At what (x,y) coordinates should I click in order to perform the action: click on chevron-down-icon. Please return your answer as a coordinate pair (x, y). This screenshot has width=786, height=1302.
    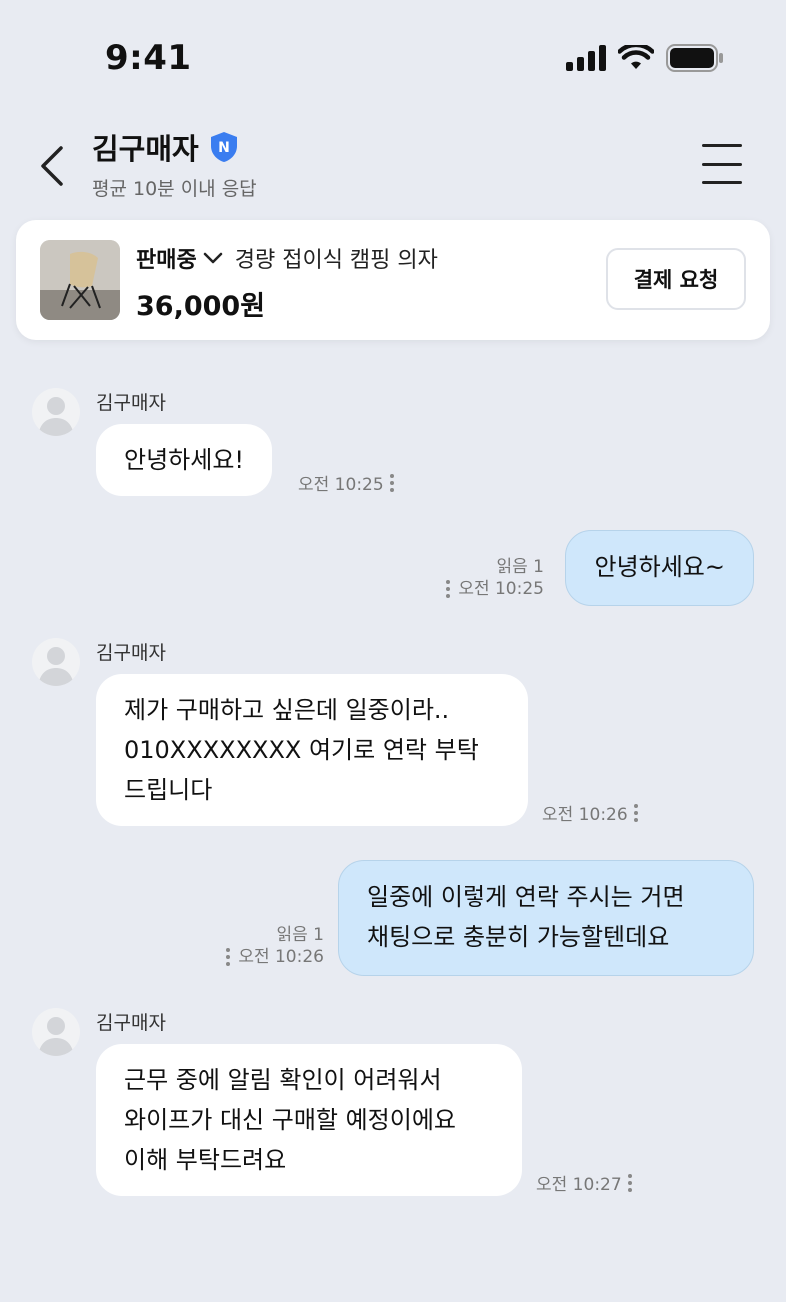
    Looking at the image, I should click on (213, 258).